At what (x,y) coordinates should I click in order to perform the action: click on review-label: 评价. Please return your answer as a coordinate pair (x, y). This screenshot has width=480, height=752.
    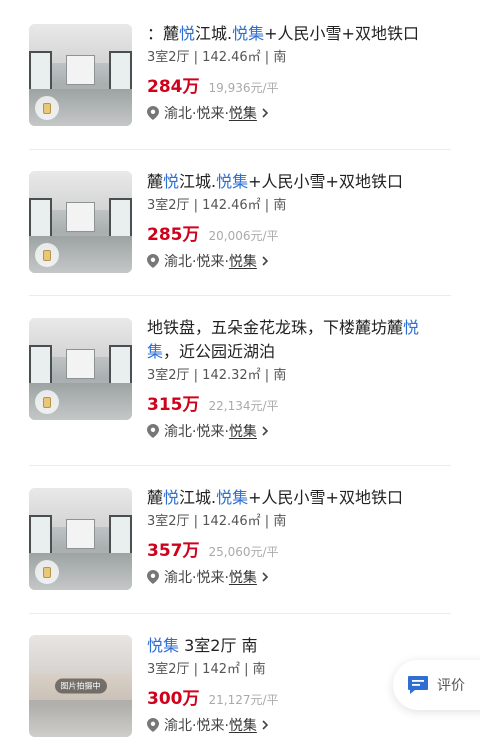
    Looking at the image, I should click on (451, 686).